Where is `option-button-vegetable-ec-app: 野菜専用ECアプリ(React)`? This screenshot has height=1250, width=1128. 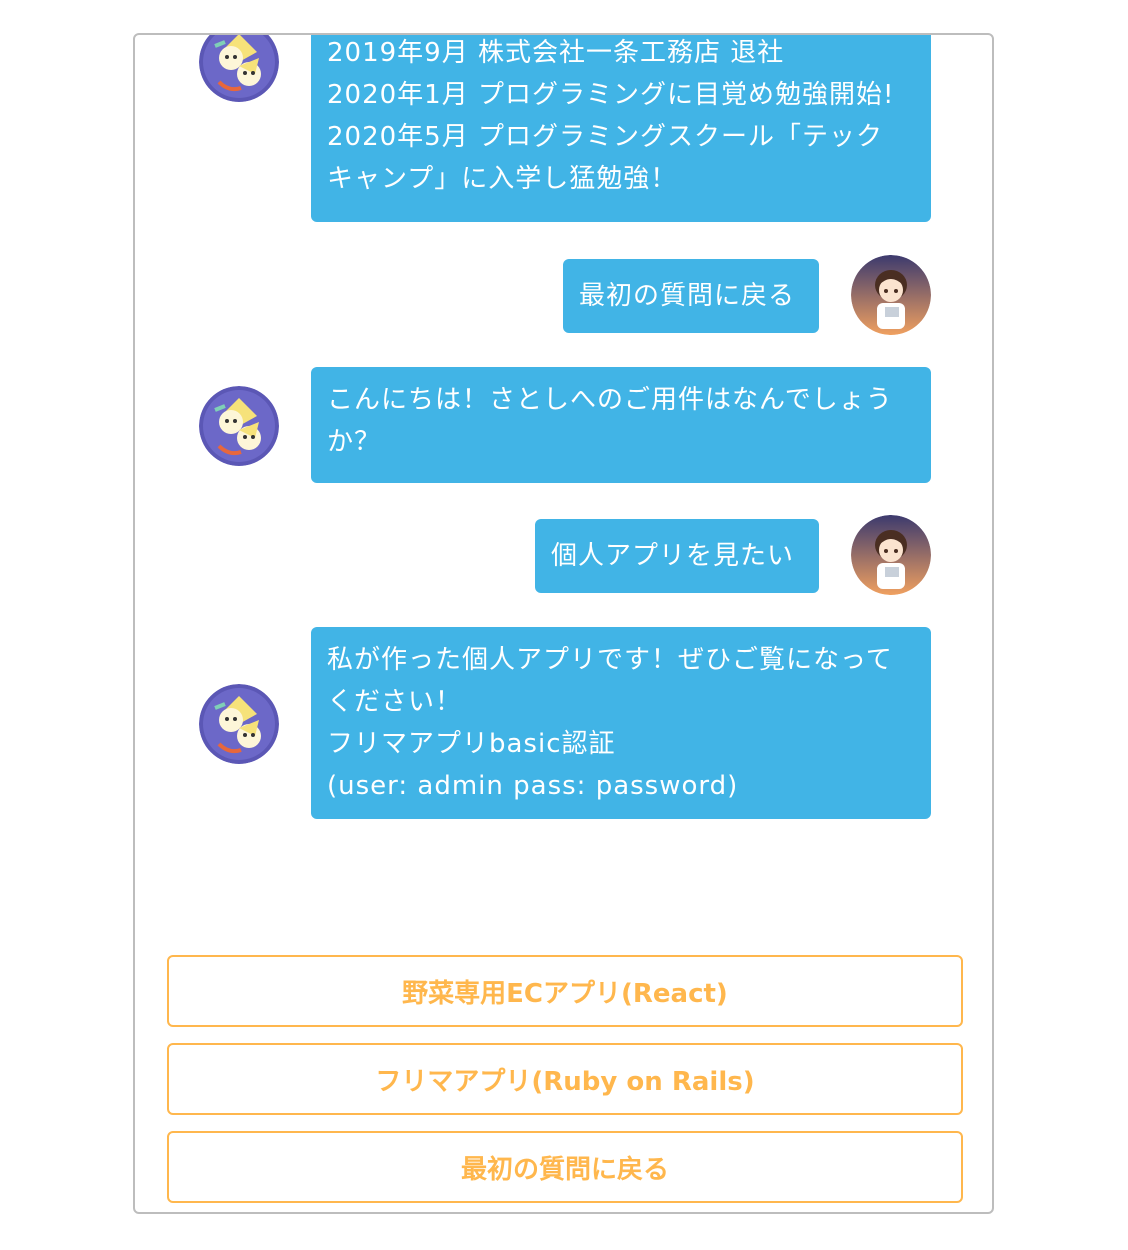
option-button-vegetable-ec-app: 野菜専用ECアプリ(React) is located at coordinates (565, 991).